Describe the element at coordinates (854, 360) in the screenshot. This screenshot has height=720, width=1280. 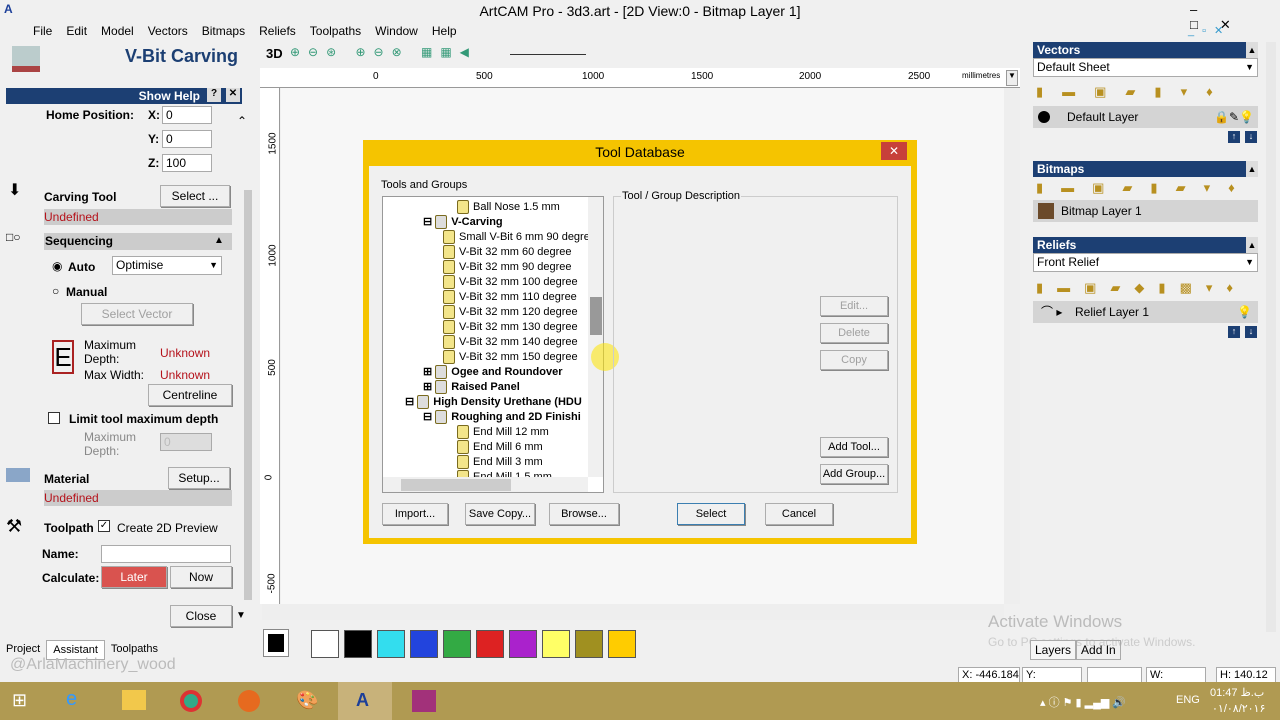
I see `copy-button: Copy` at that location.